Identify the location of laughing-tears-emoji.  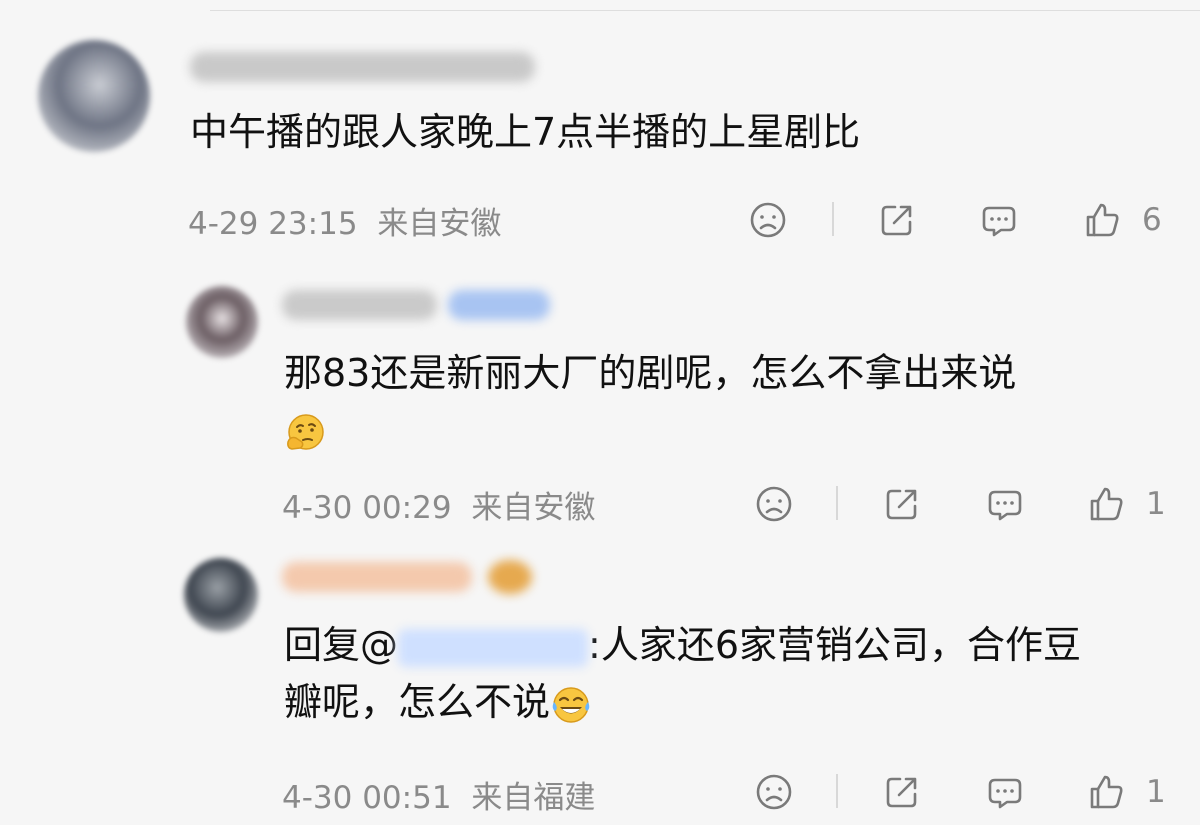
(571, 704).